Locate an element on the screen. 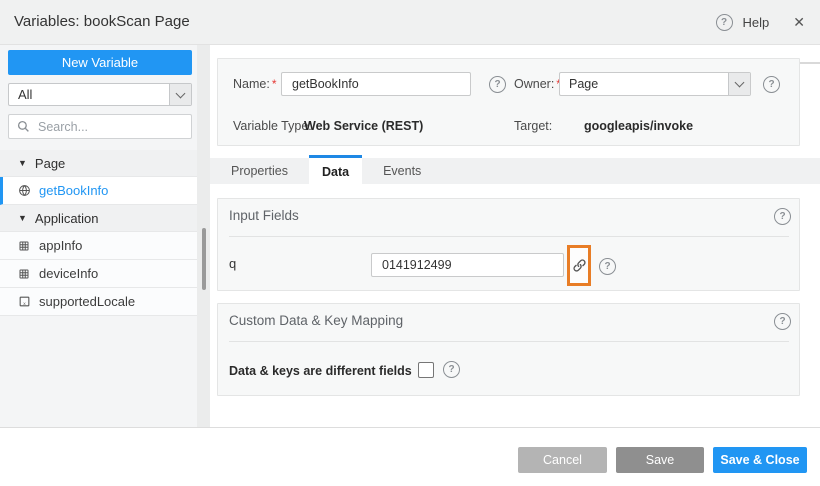 The image size is (820, 486). section-title: Input Fields is located at coordinates (264, 215).